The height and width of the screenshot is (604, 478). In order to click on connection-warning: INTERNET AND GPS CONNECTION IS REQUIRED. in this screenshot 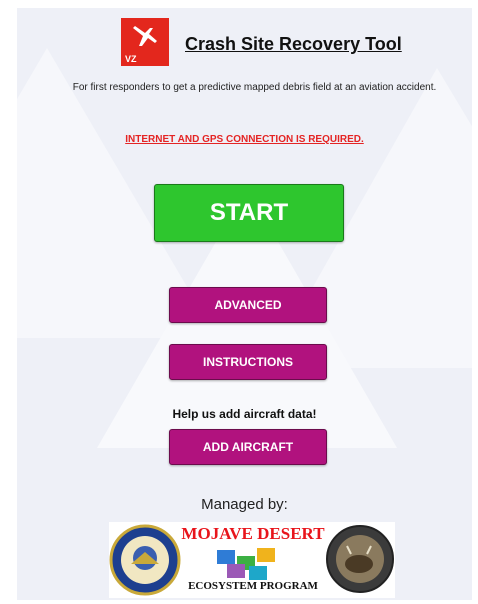, I will do `click(244, 139)`.